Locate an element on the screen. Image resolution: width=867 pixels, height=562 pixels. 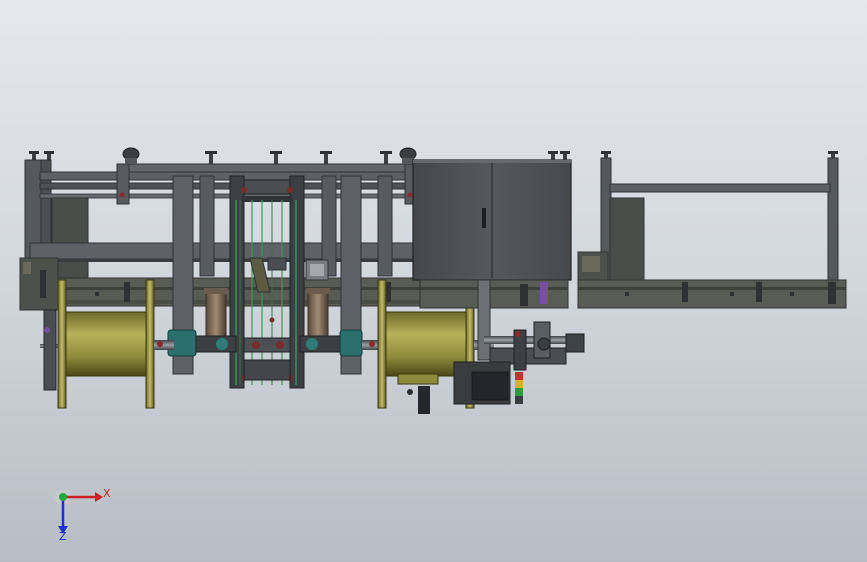
signal-tower is located at coordinates (519, 388).